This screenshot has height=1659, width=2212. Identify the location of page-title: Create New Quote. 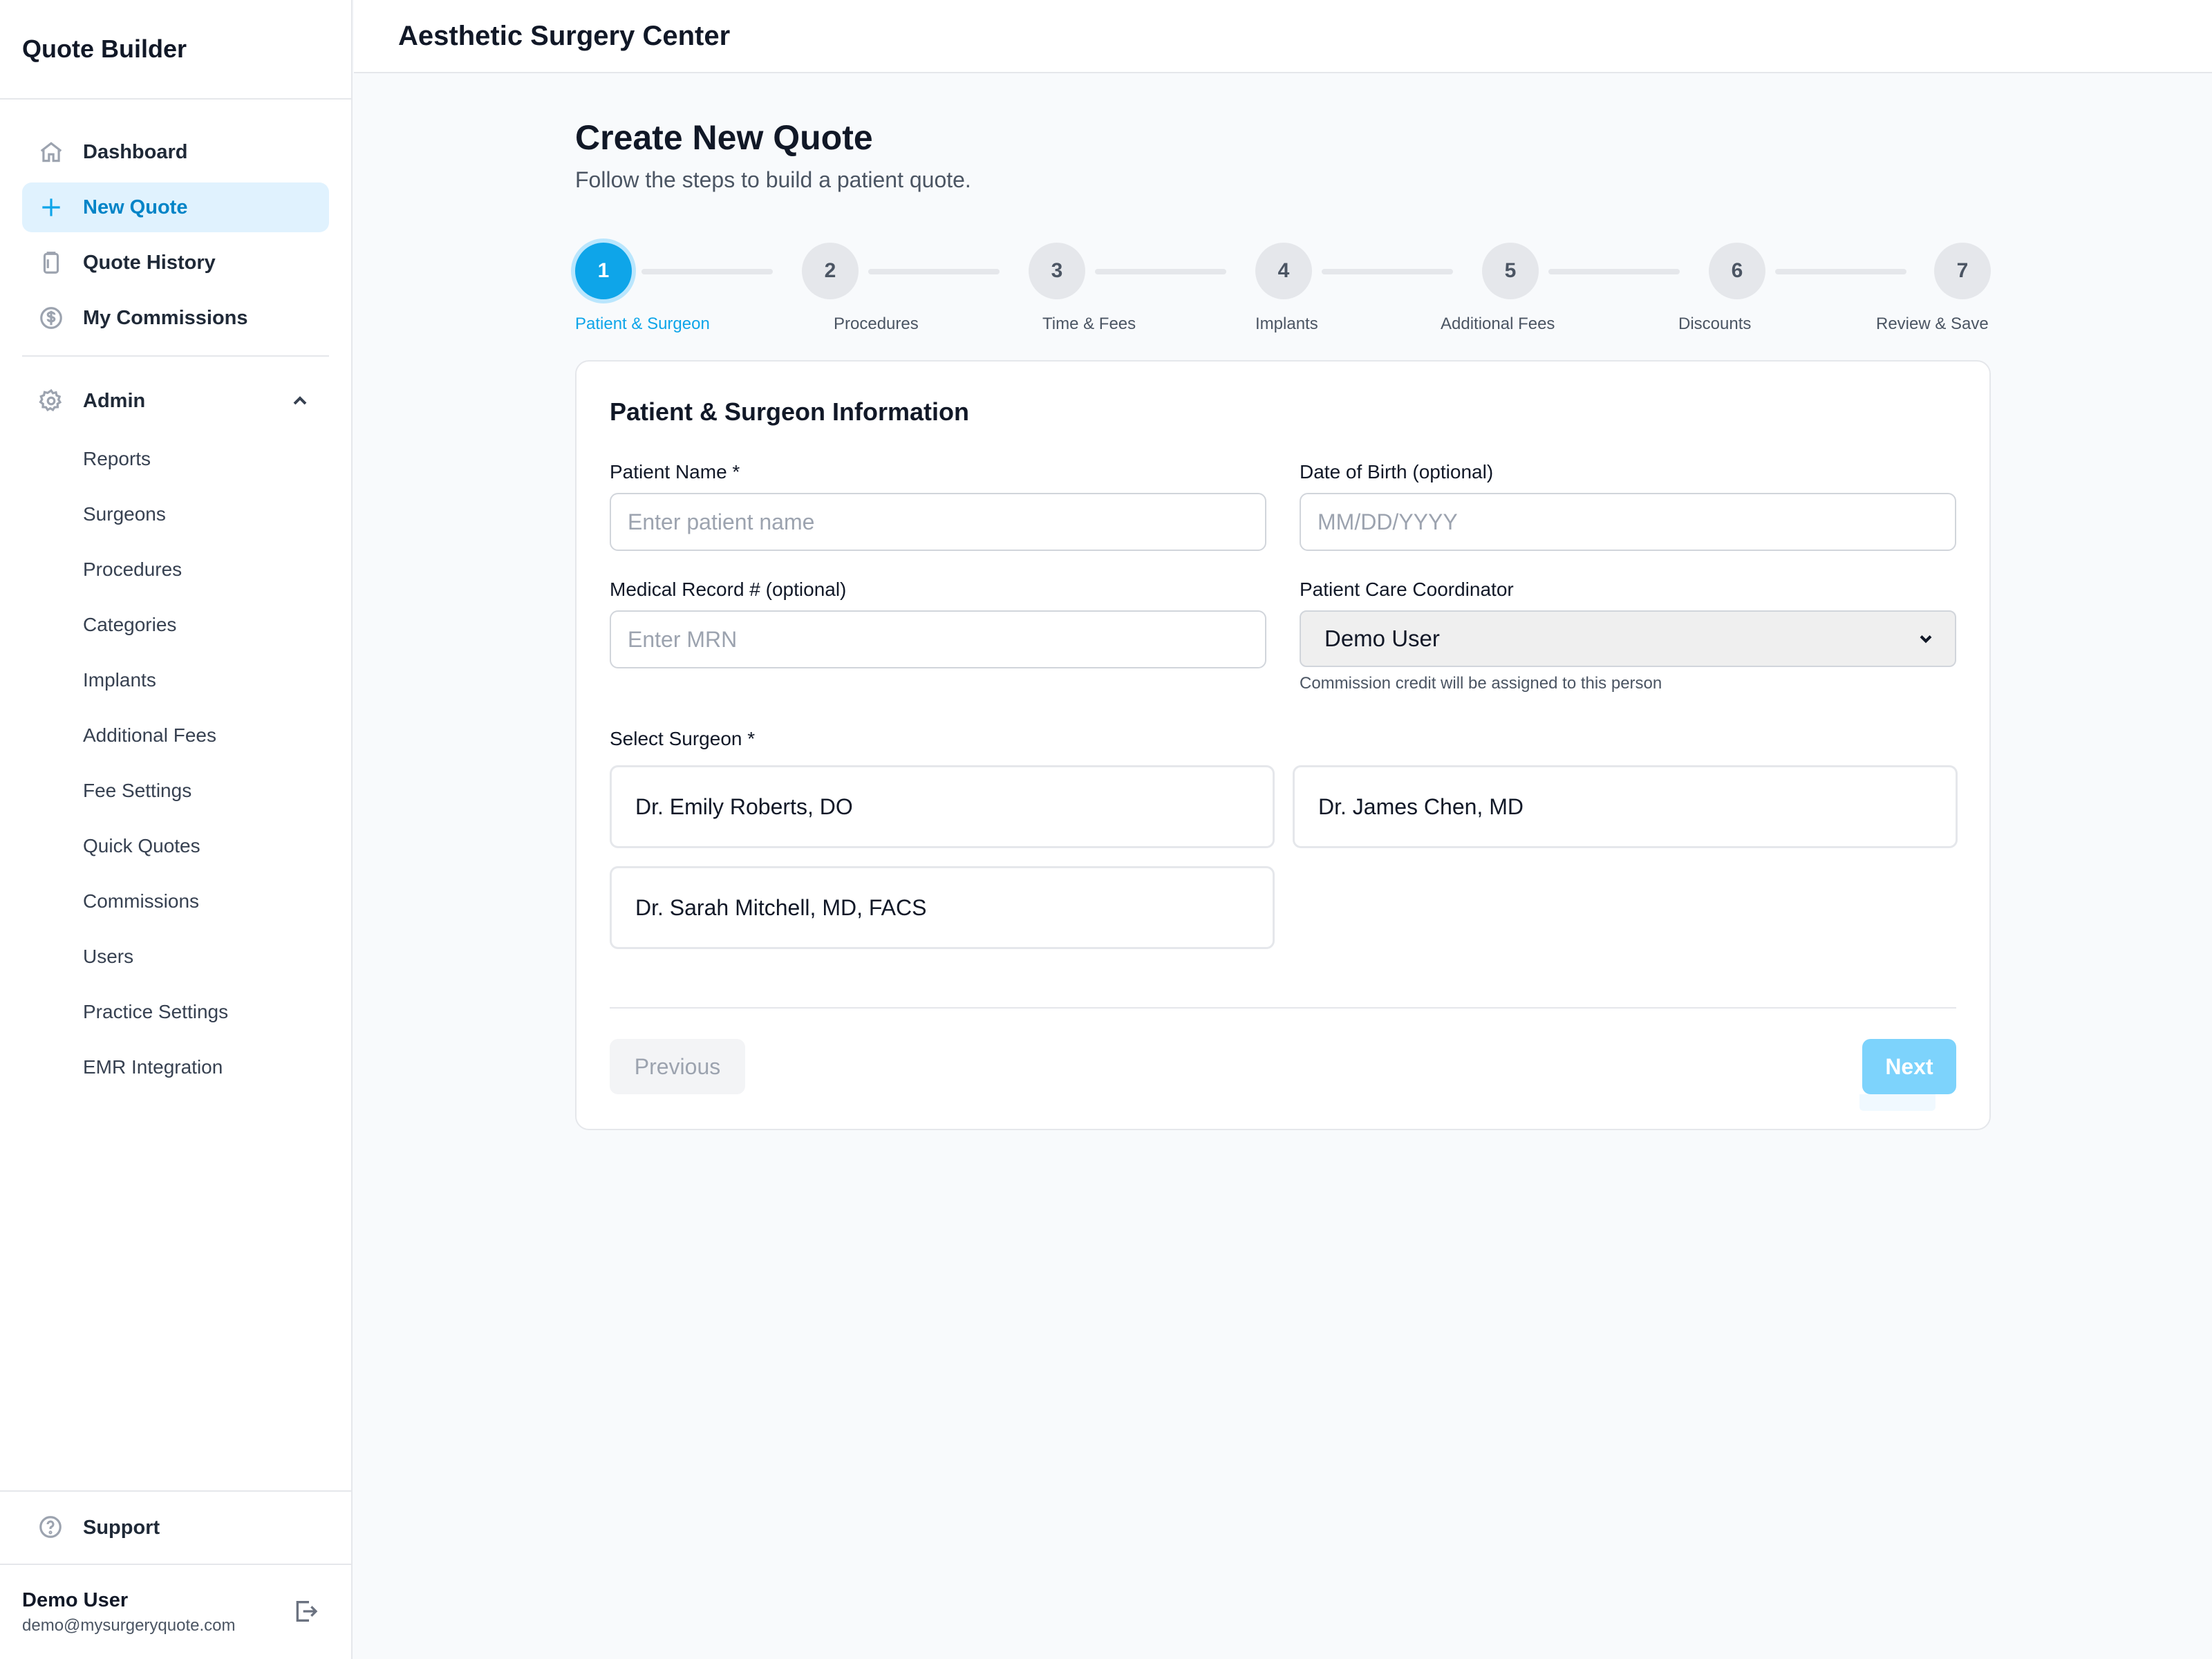
(724, 138).